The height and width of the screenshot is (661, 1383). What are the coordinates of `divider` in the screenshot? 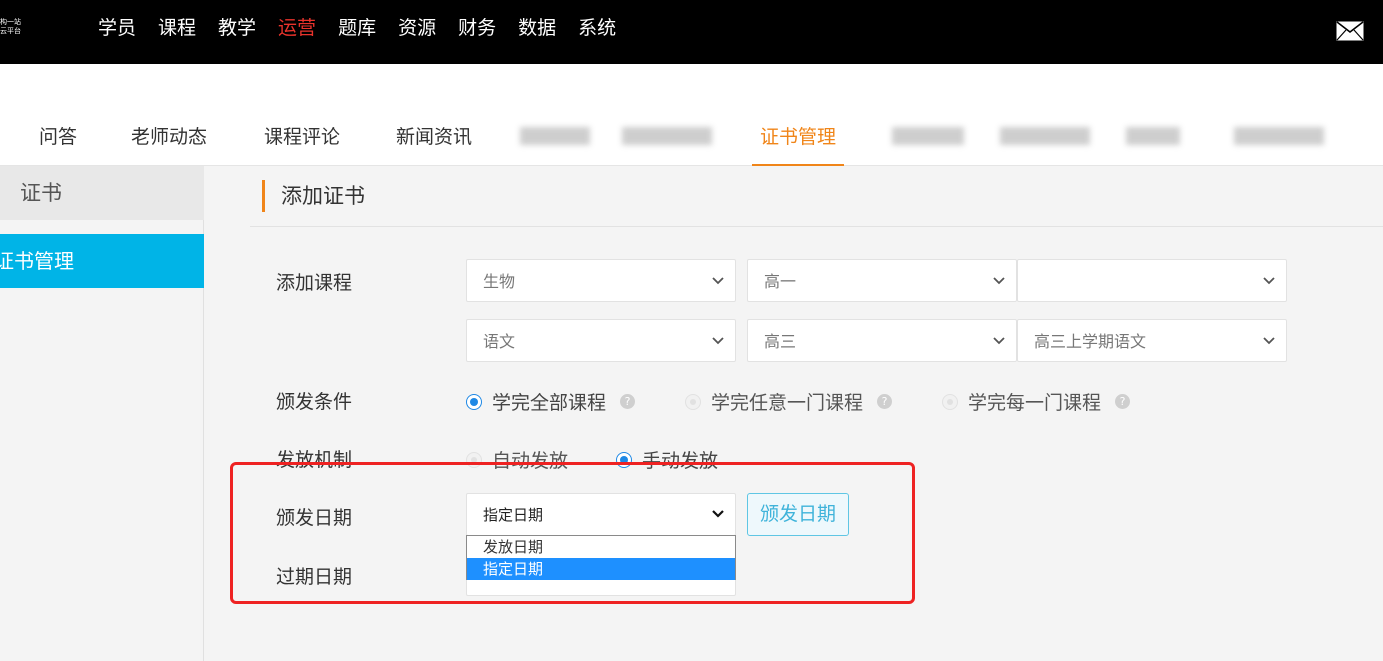 It's located at (816, 226).